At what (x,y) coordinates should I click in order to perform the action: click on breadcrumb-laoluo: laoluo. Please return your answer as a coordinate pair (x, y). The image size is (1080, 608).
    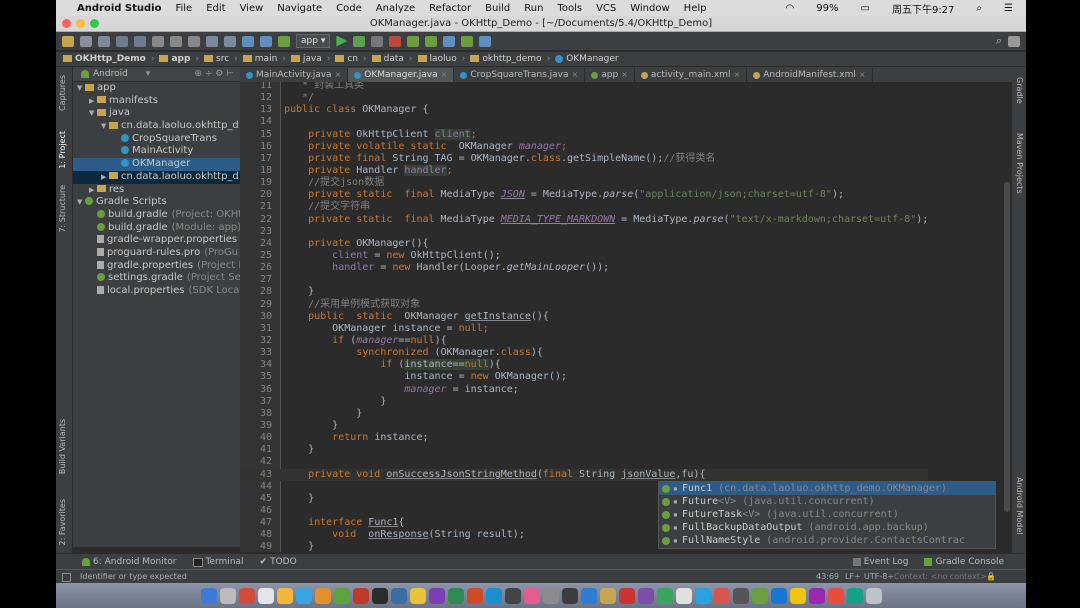
    Looking at the image, I should click on (437, 59).